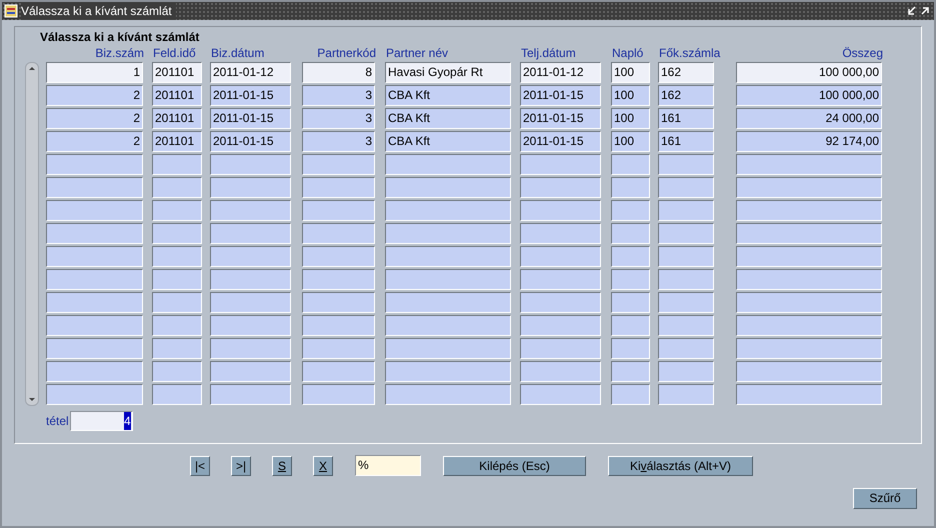 This screenshot has height=528, width=936. I want to click on minimize-icon, so click(912, 11).